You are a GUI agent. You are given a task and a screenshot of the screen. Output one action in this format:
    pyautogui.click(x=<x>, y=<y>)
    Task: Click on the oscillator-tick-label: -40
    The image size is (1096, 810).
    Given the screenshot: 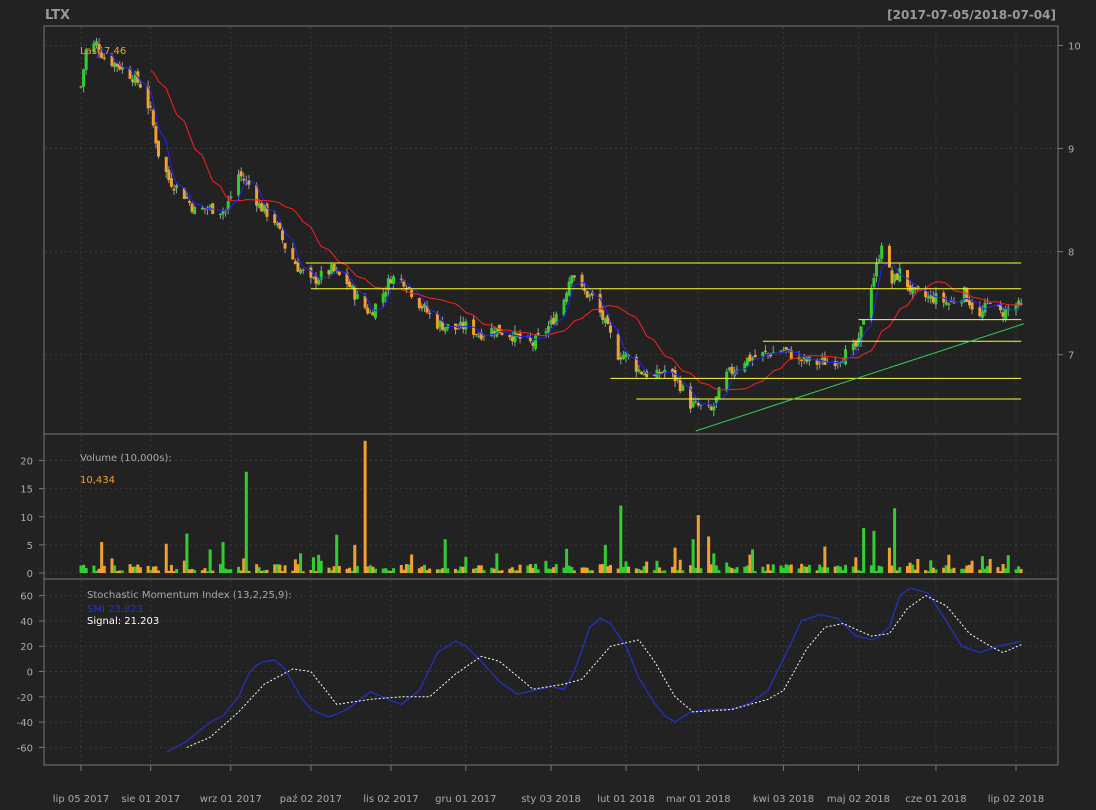 What is the action you would take?
    pyautogui.click(x=25, y=723)
    